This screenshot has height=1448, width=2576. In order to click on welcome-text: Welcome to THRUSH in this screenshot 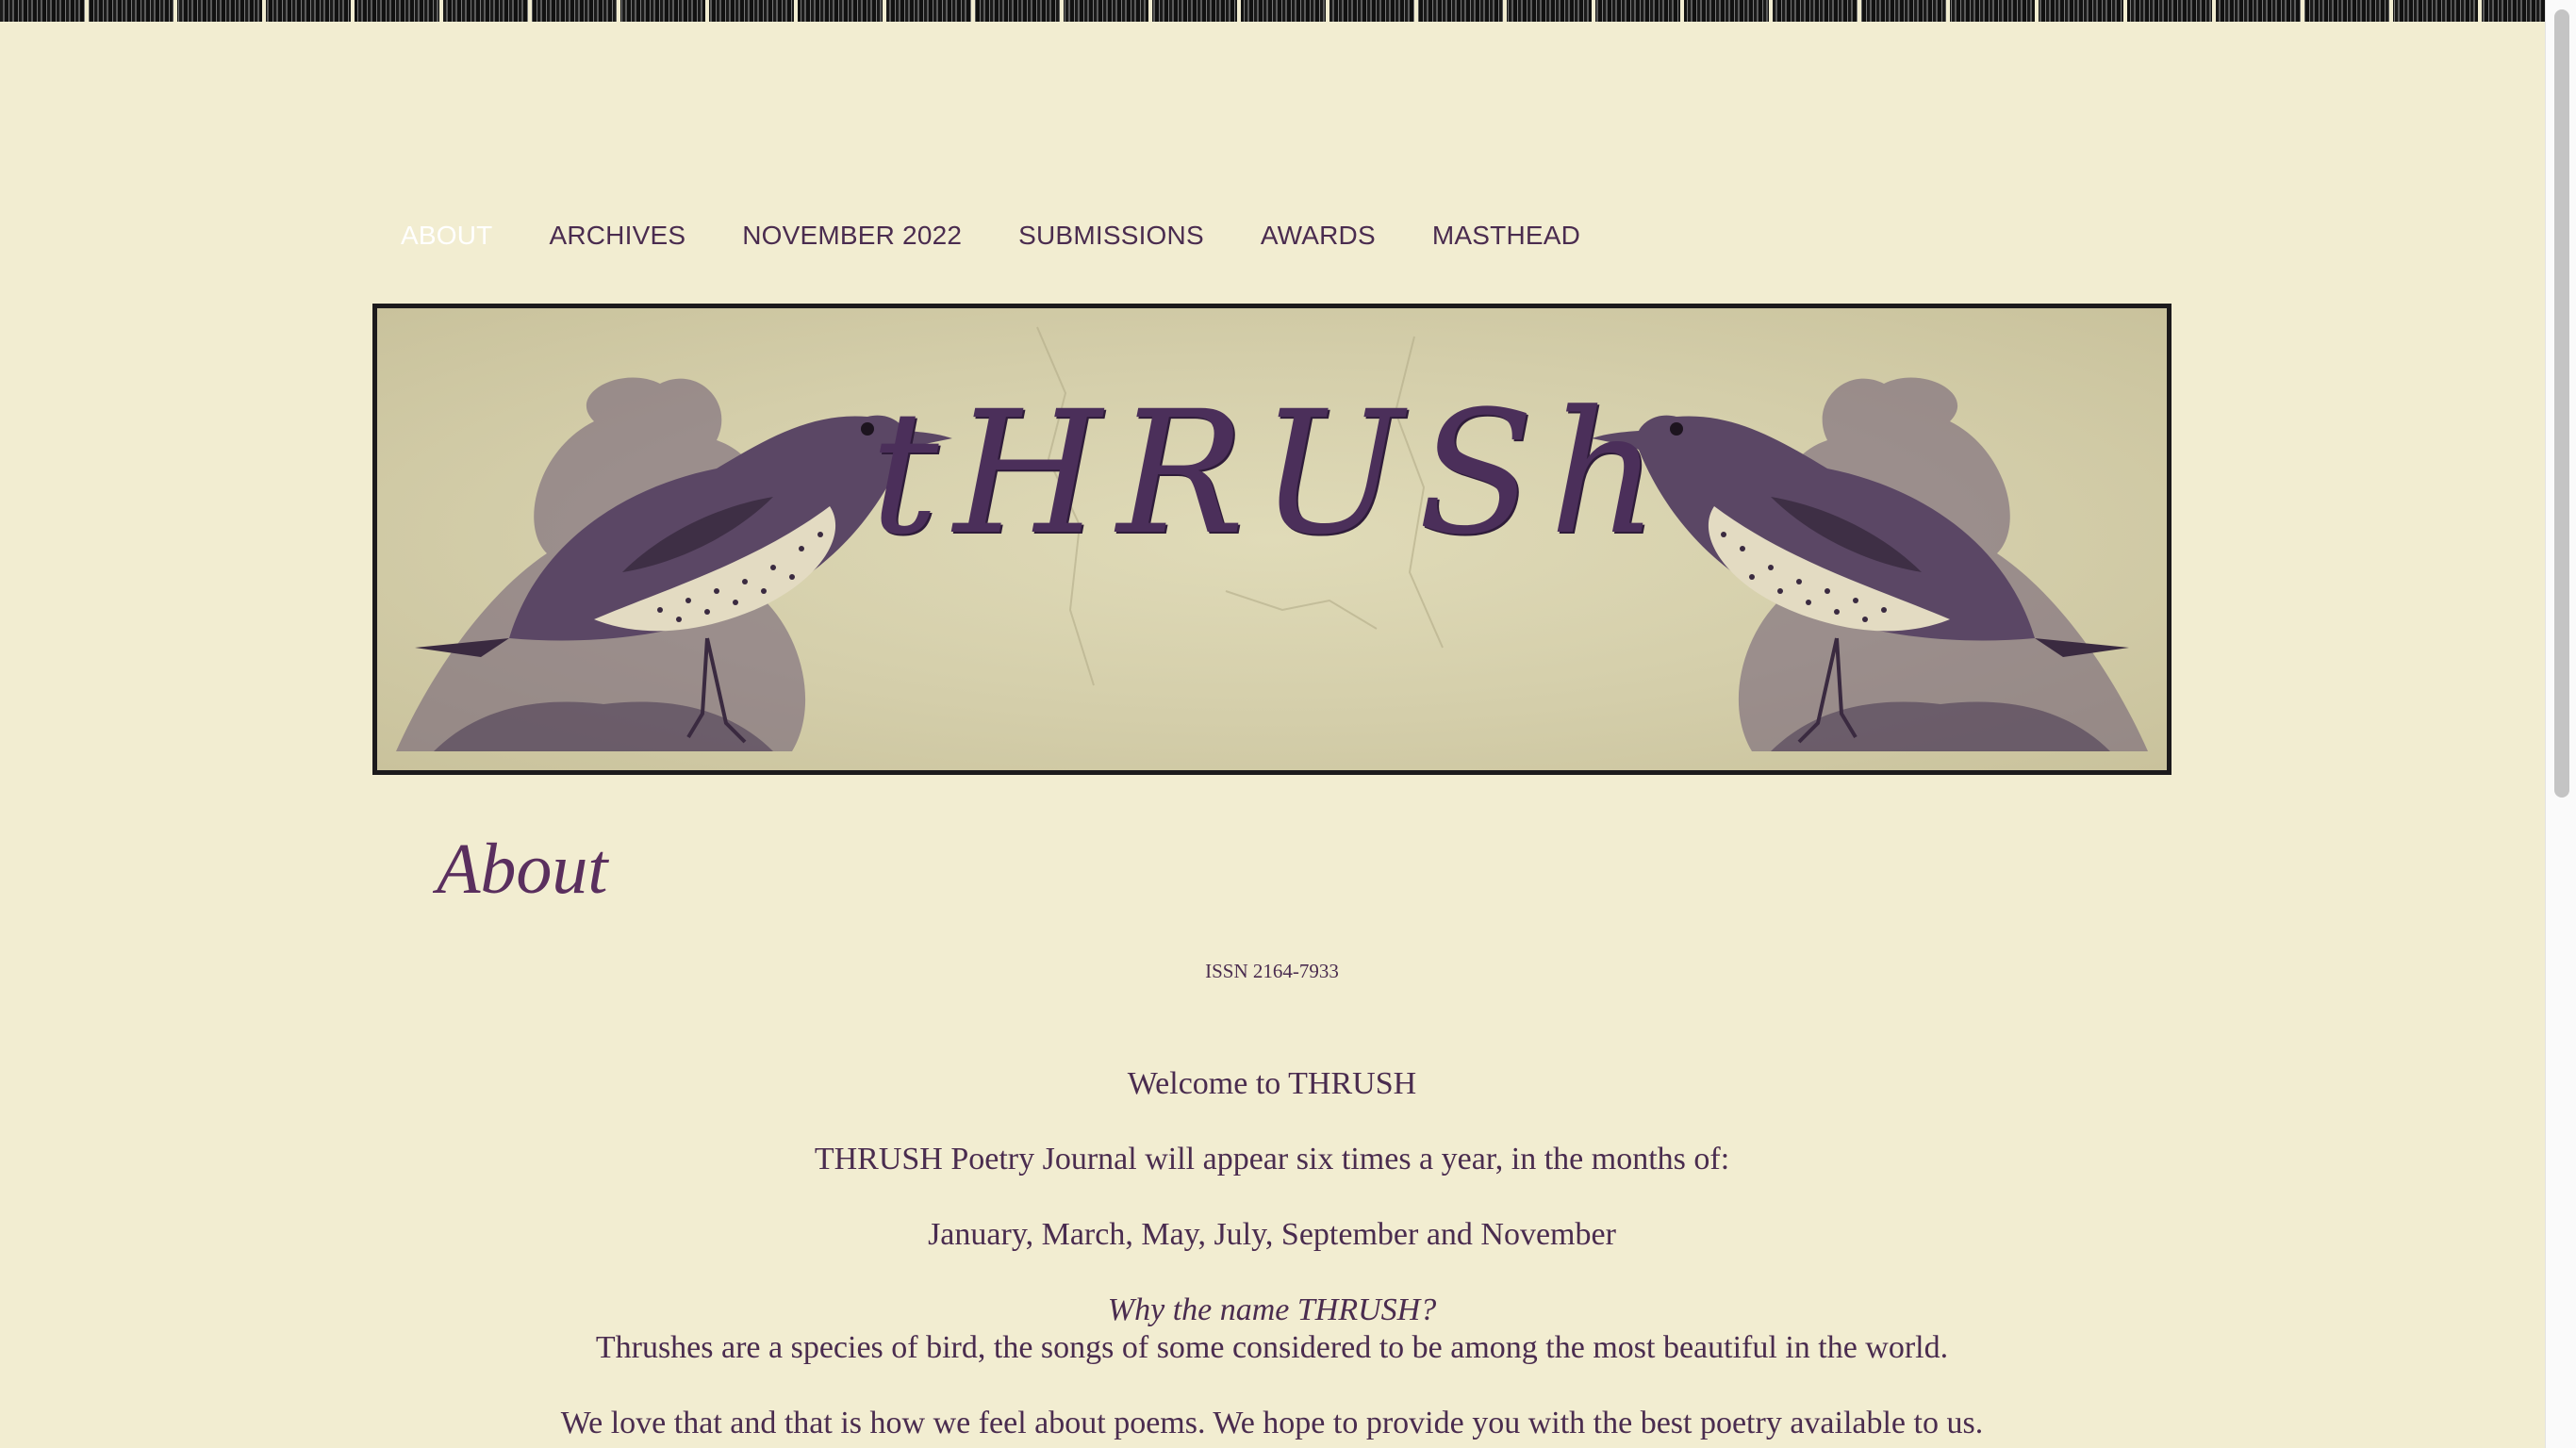, I will do `click(1272, 1083)`.